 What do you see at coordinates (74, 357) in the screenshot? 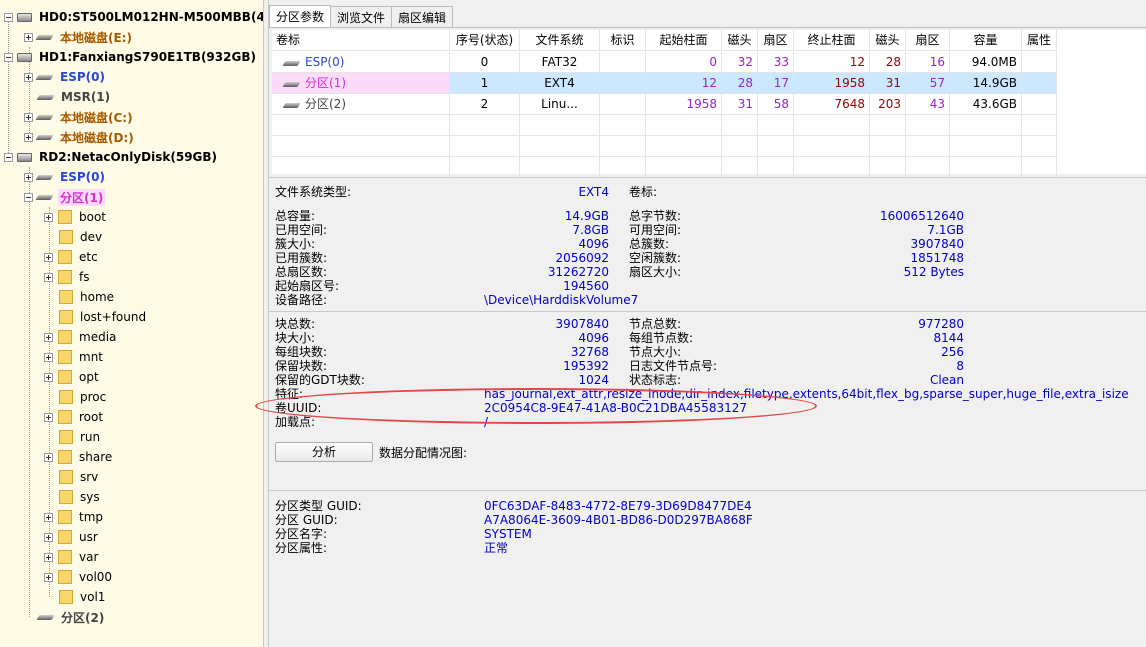
I see `tree-folder-mnt: mnt` at bounding box center [74, 357].